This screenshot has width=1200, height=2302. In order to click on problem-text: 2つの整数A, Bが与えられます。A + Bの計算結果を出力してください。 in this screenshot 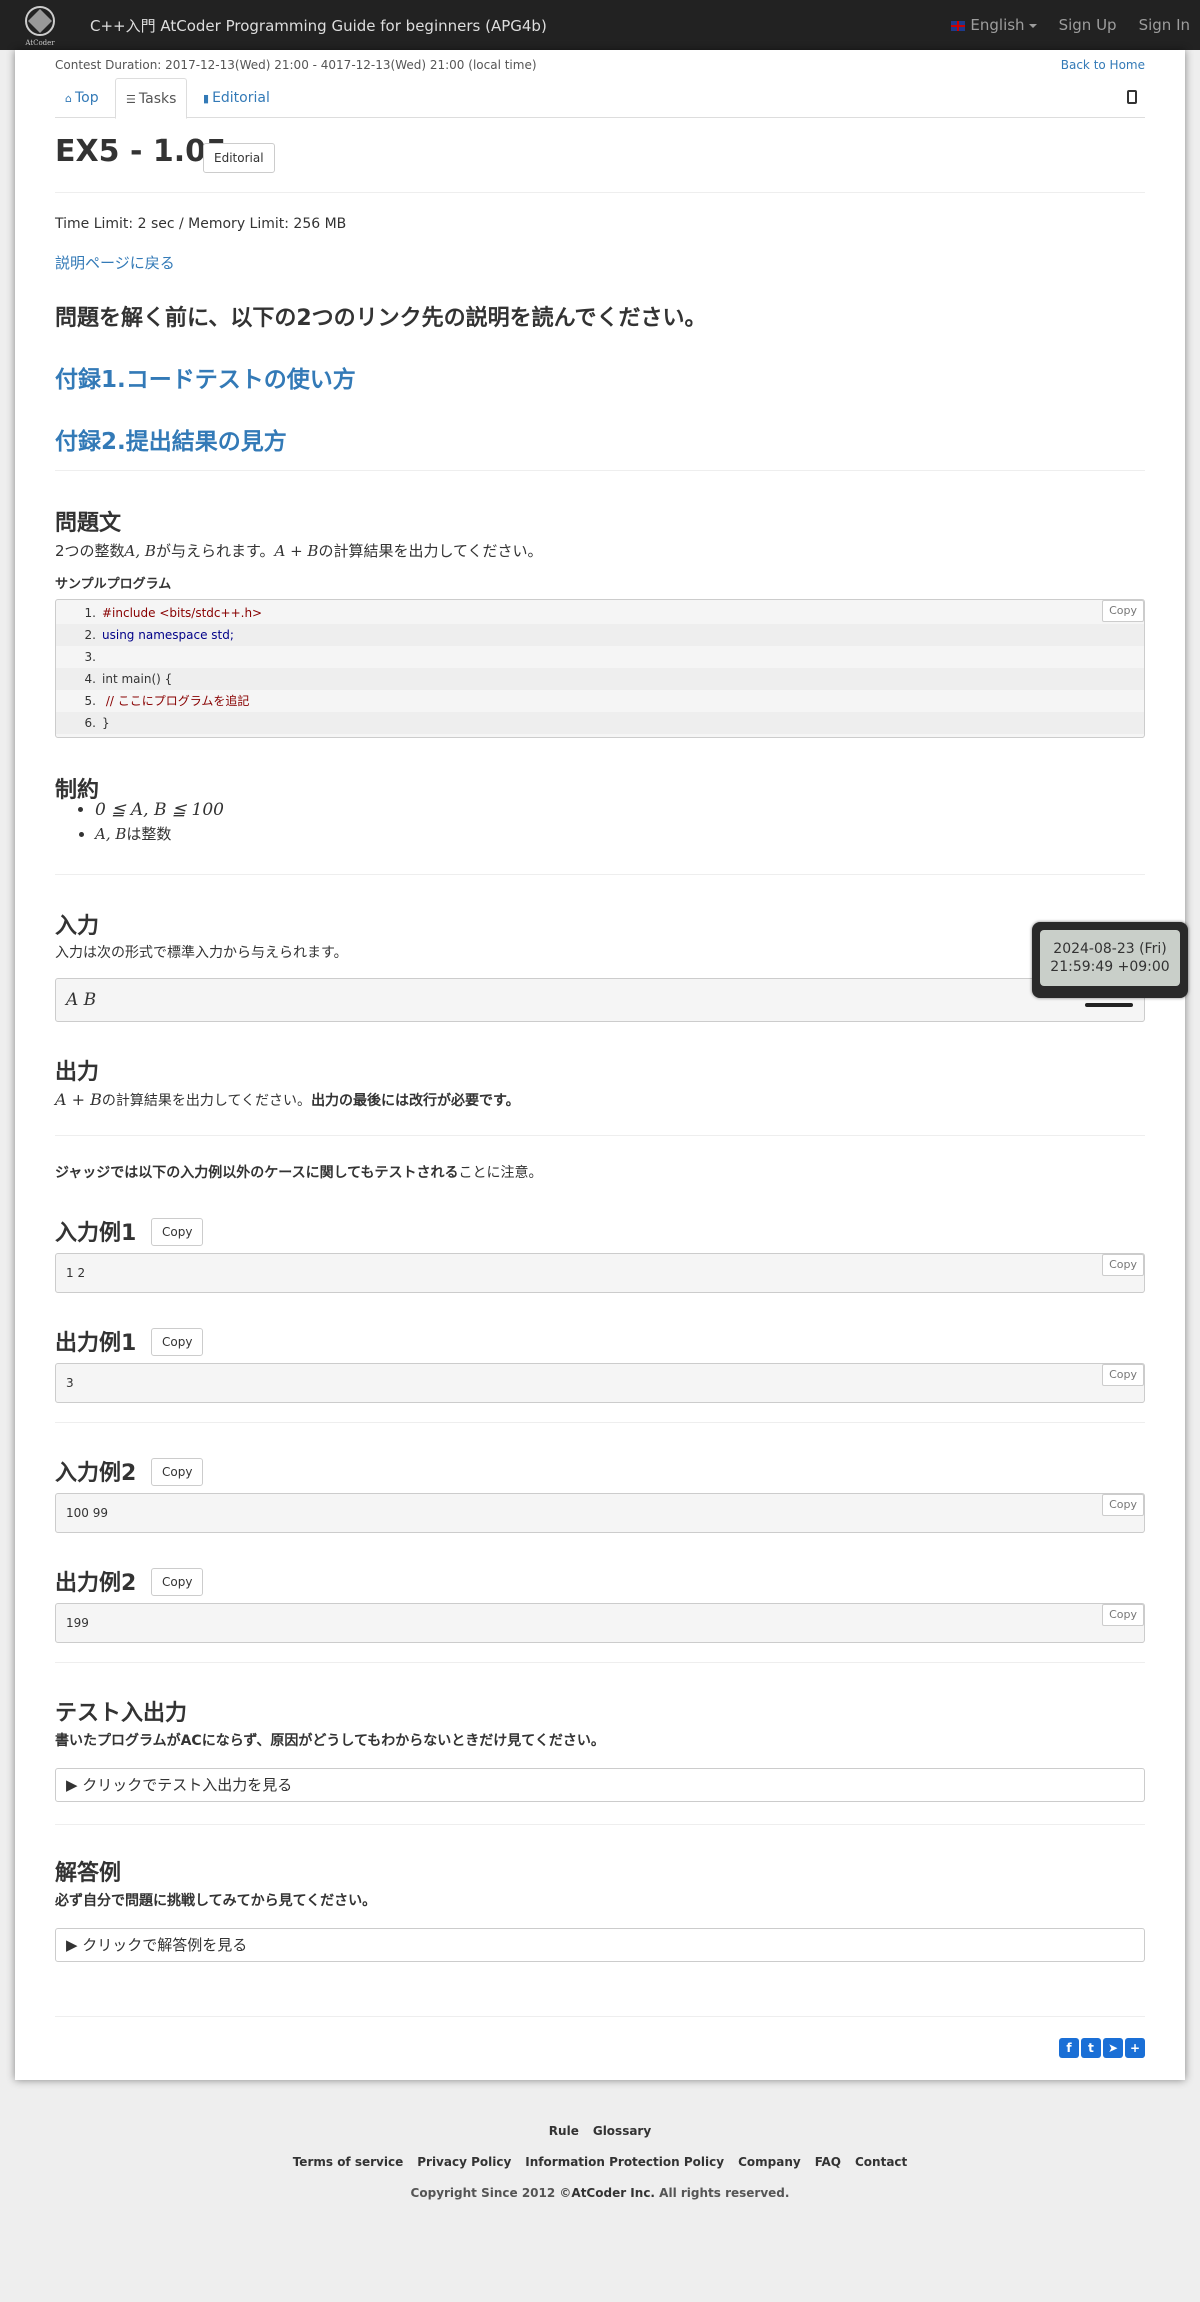, I will do `click(299, 551)`.